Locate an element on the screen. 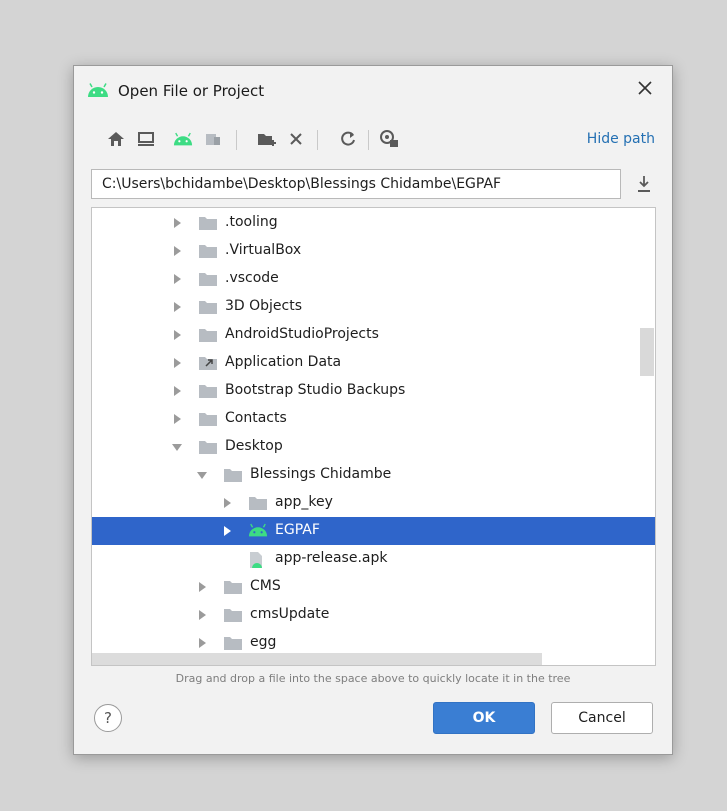 The image size is (727, 811). path-input is located at coordinates (356, 184).